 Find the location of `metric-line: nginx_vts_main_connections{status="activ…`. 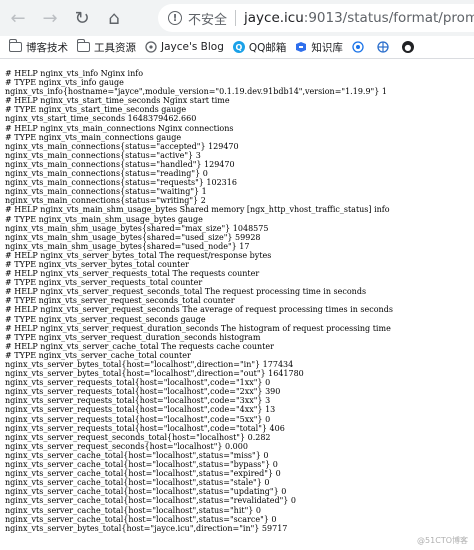

metric-line: nginx_vts_main_connections{status="activ… is located at coordinates (103, 155).